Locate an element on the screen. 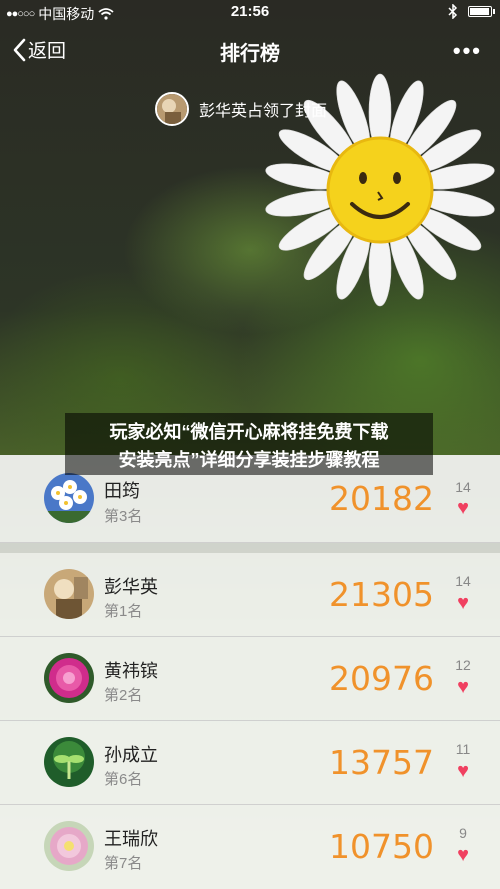 The width and height of the screenshot is (500, 889). status-right is located at coordinates (471, 11).